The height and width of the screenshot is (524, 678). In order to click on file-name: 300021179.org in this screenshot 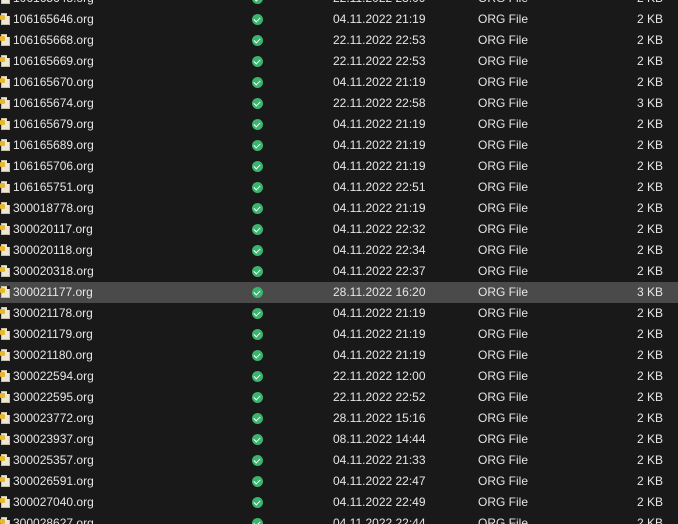, I will do `click(53, 334)`.